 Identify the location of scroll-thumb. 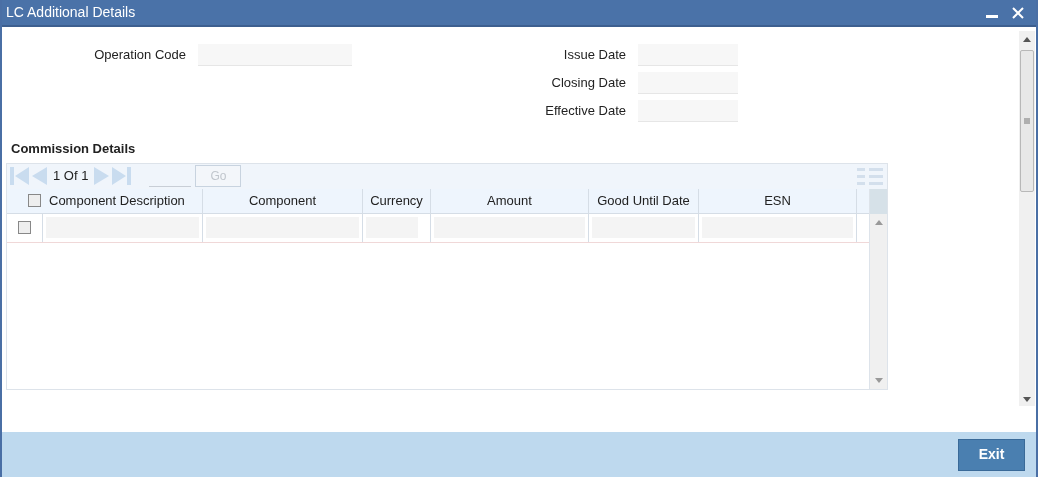
(1027, 121).